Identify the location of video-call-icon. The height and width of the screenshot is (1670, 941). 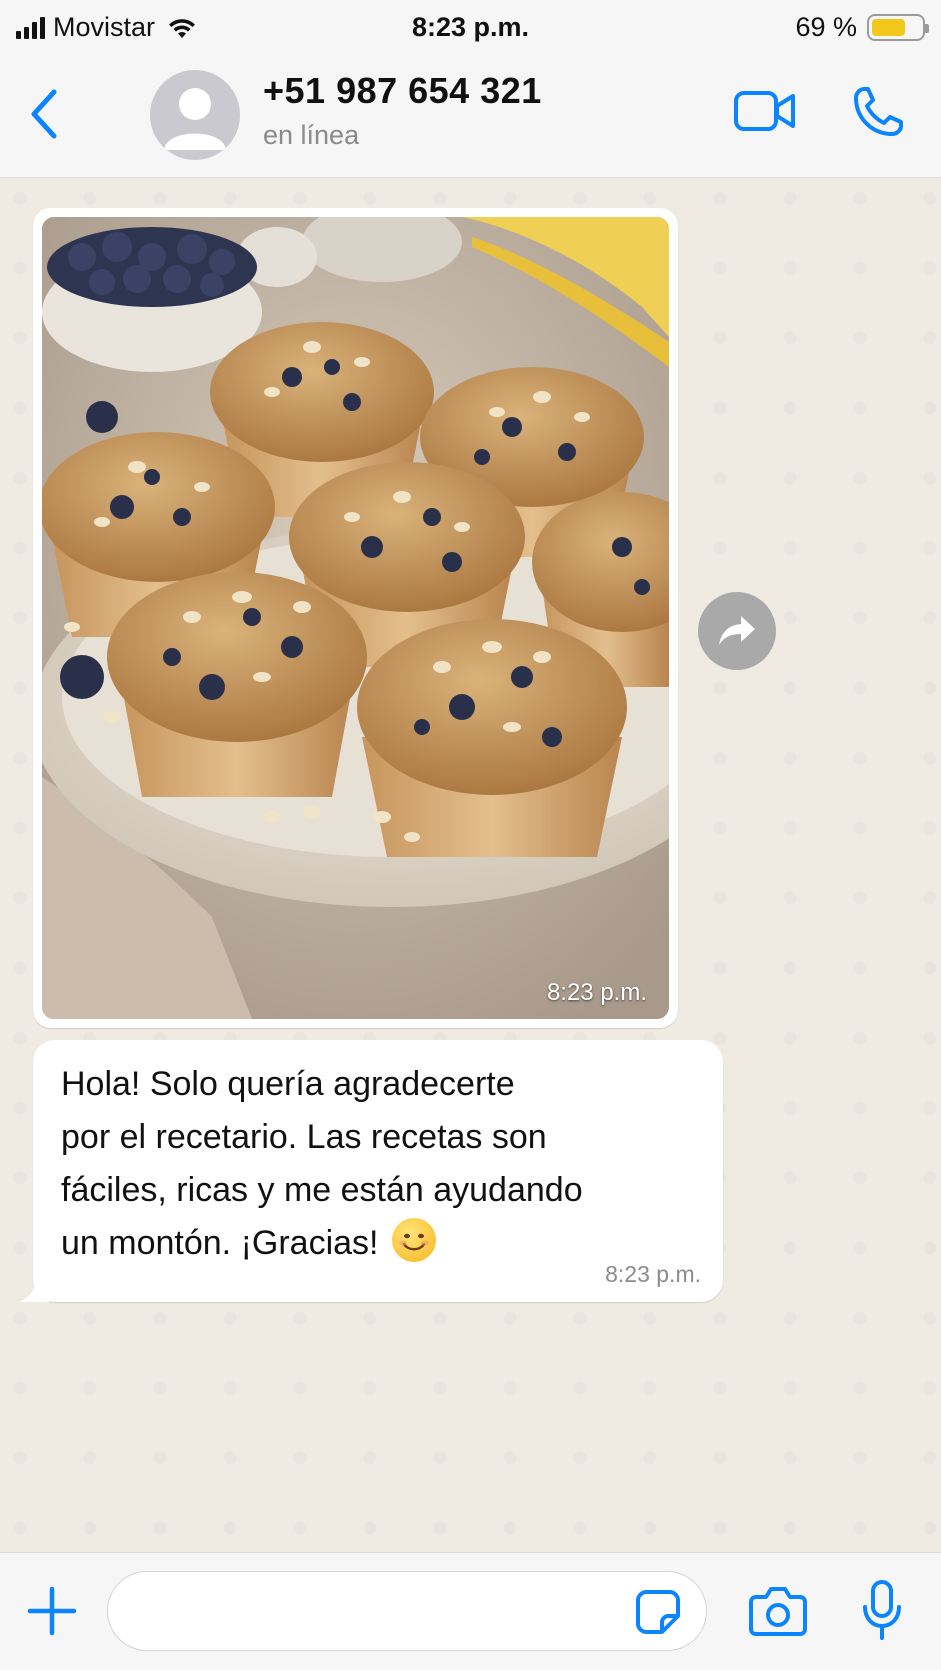
(765, 111).